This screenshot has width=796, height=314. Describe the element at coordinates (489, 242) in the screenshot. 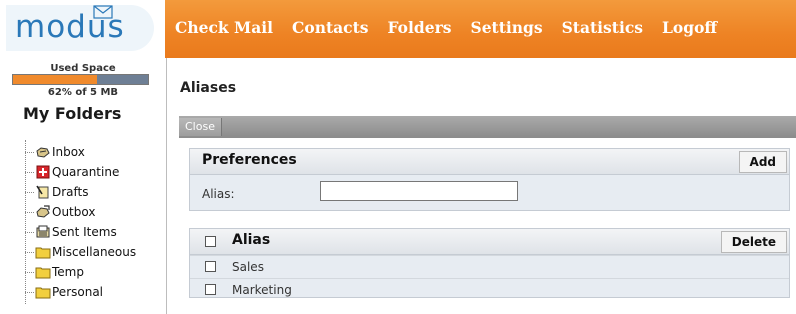

I see `alias-list-header: Alias Delete` at that location.